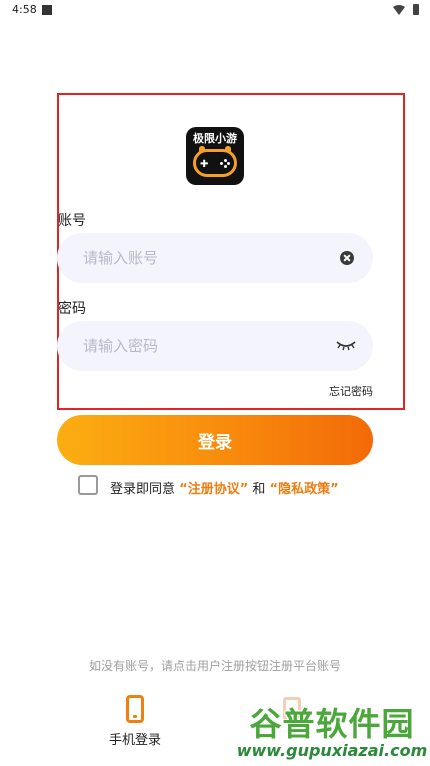 The image size is (430, 766). I want to click on dpad-icon: ✚, so click(204, 164).